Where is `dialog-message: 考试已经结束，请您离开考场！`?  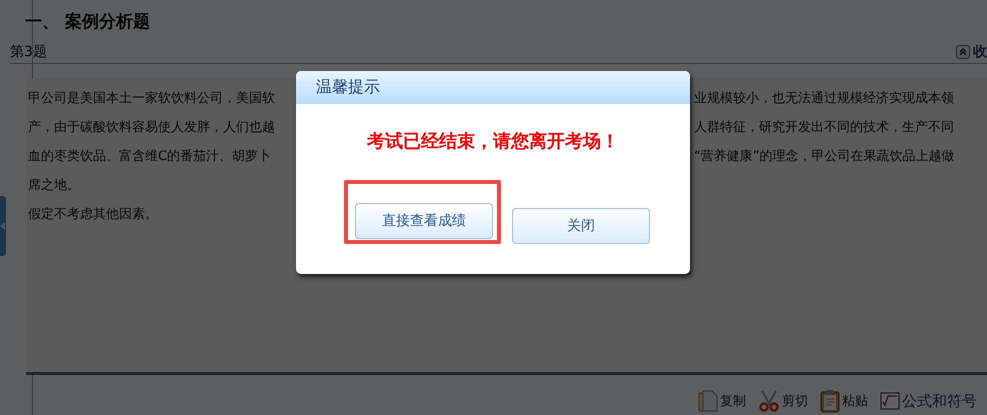
dialog-message: 考试已经结束，请您离开考场！ is located at coordinates (493, 141).